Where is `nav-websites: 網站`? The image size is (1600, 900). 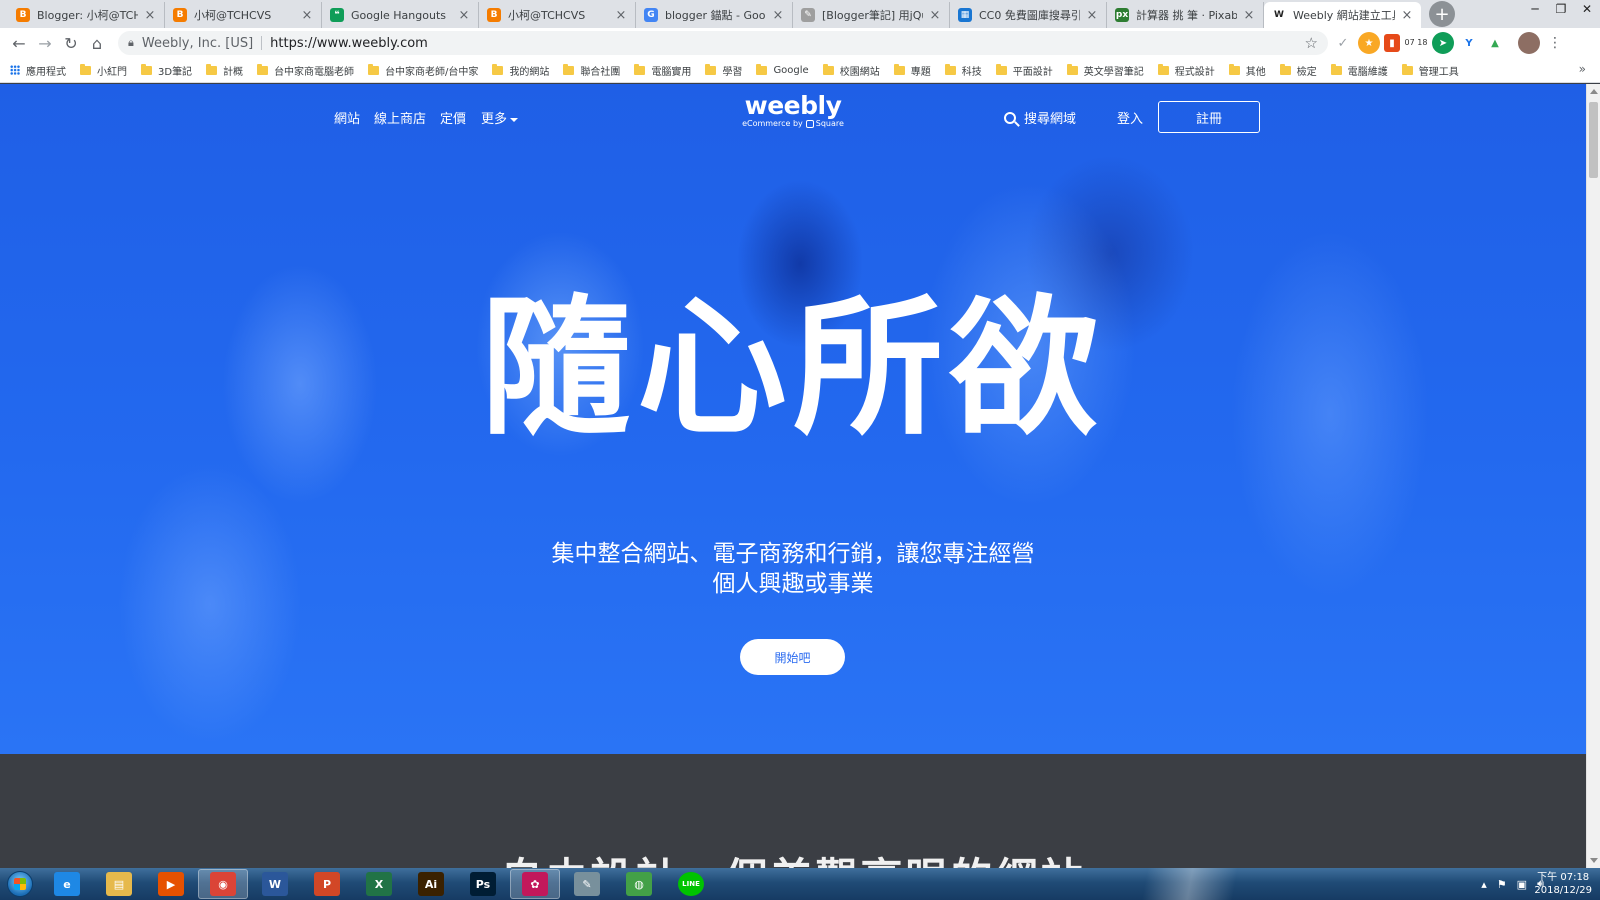
nav-websites: 網站 is located at coordinates (347, 117).